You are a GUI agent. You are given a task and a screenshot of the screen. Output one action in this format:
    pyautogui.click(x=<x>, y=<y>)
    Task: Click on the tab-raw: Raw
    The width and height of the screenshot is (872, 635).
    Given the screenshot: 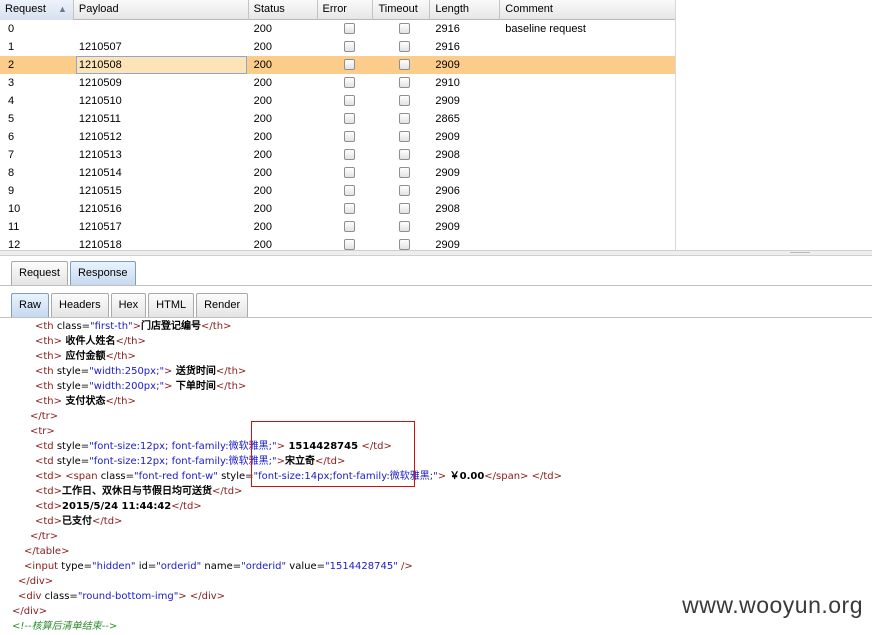 What is the action you would take?
    pyautogui.click(x=30, y=305)
    